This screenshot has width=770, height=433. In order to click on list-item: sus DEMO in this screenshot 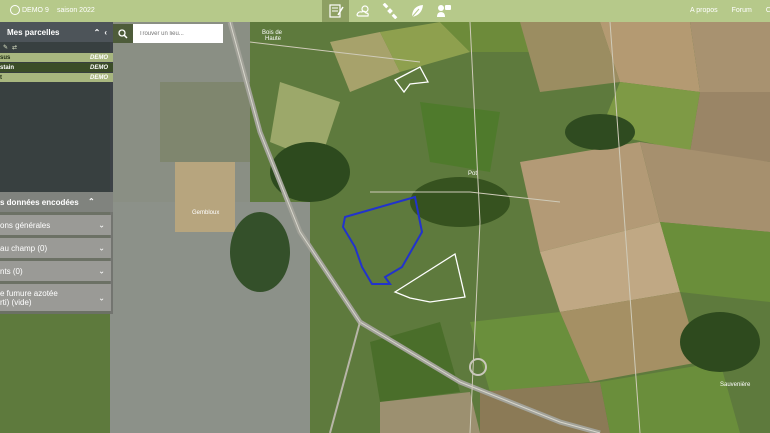, I will do `click(56, 57)`.